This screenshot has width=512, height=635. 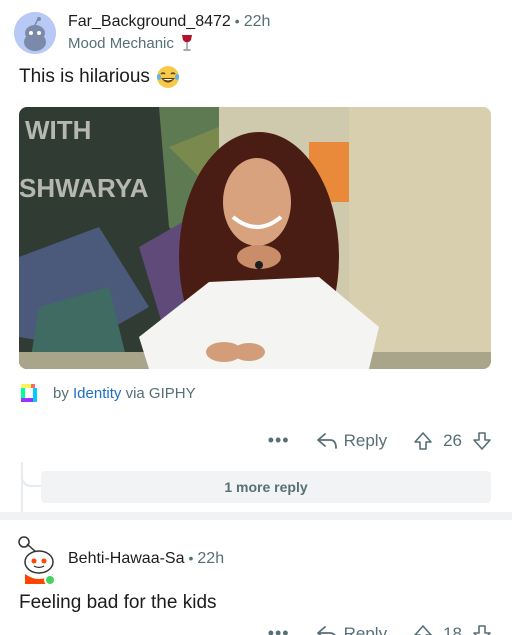 What do you see at coordinates (266, 487) in the screenshot?
I see `more-replies-button: 1 more reply` at bounding box center [266, 487].